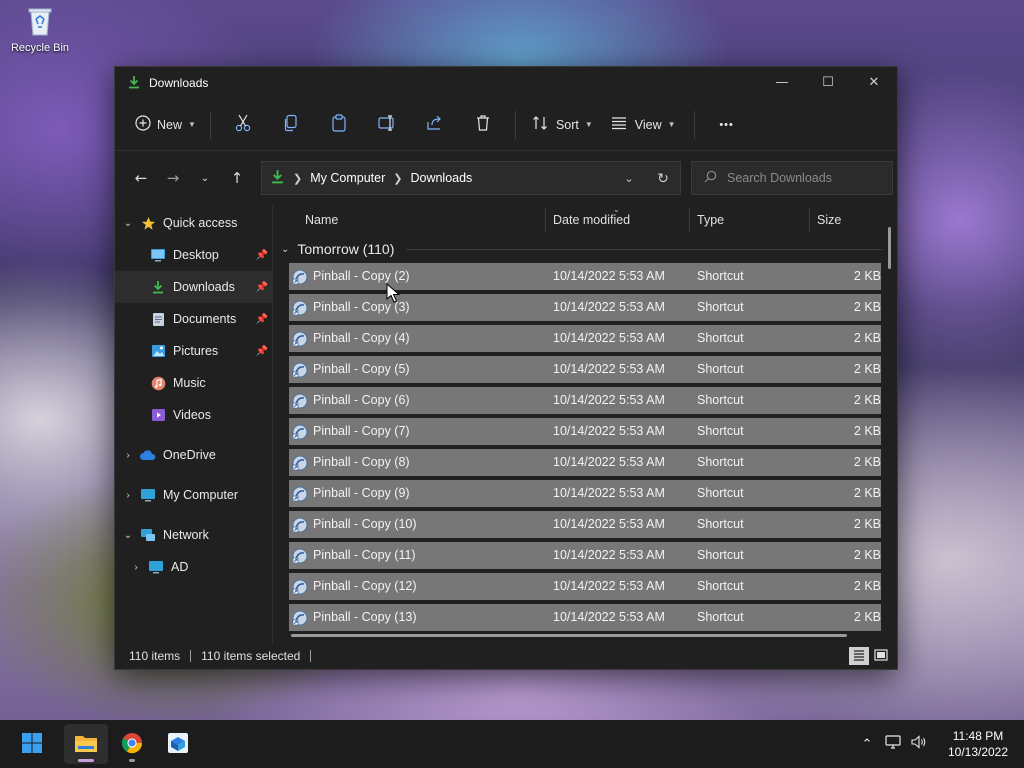 This screenshot has width=1024, height=768. I want to click on volume-button, so click(919, 744).